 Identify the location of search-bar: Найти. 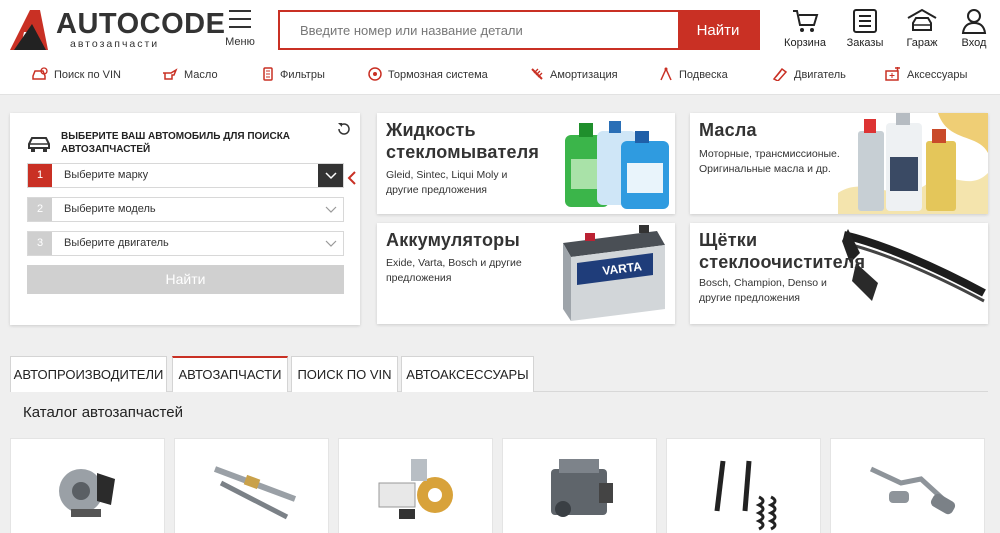
(519, 30).